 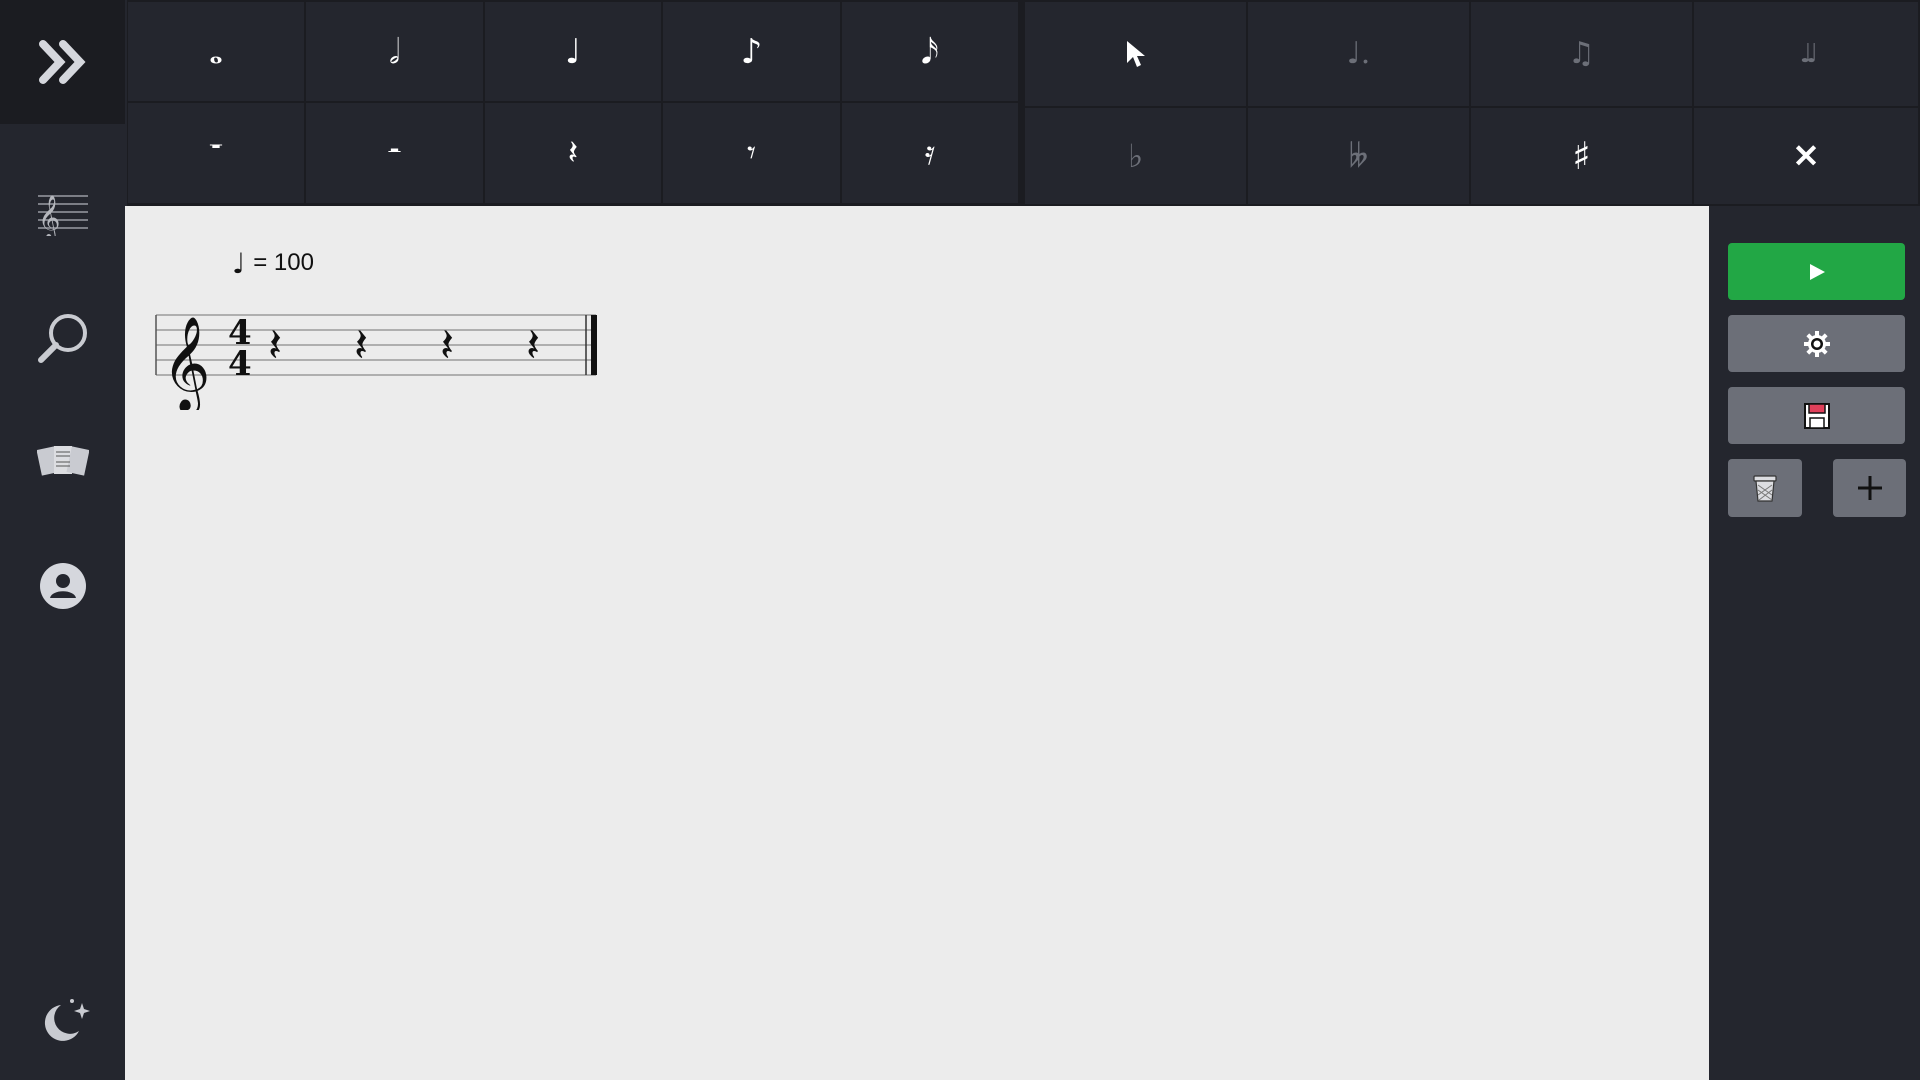 I want to click on settings-button, so click(x=1816, y=343).